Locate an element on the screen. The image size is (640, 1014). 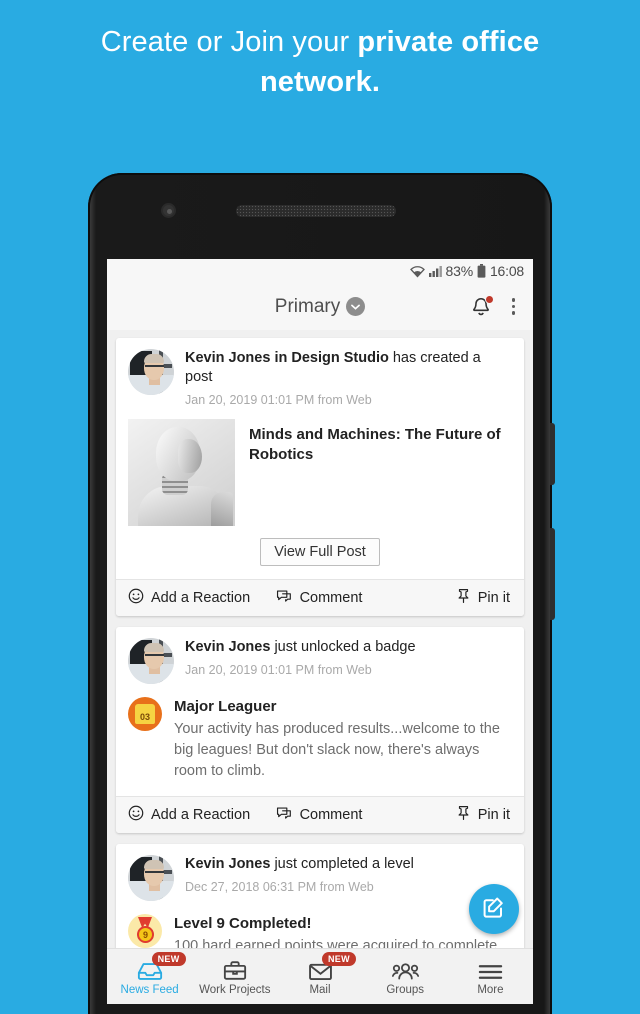
feed-selector-label: Primary is located at coordinates (307, 306).